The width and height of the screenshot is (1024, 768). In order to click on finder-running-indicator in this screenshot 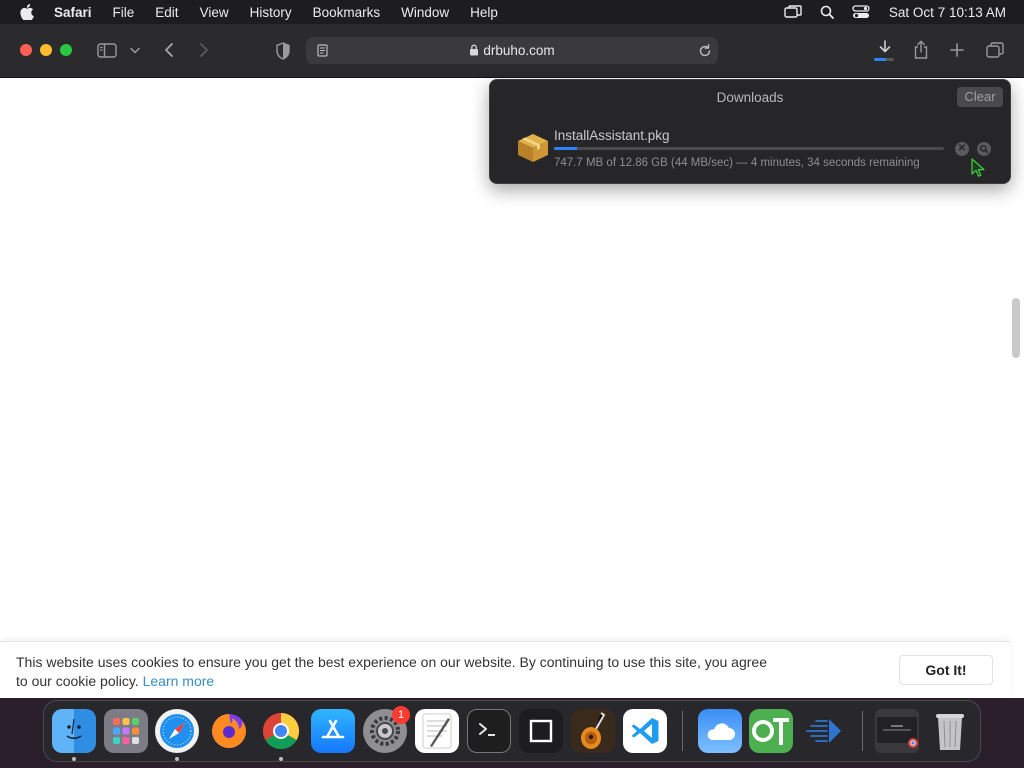, I will do `click(74, 759)`.